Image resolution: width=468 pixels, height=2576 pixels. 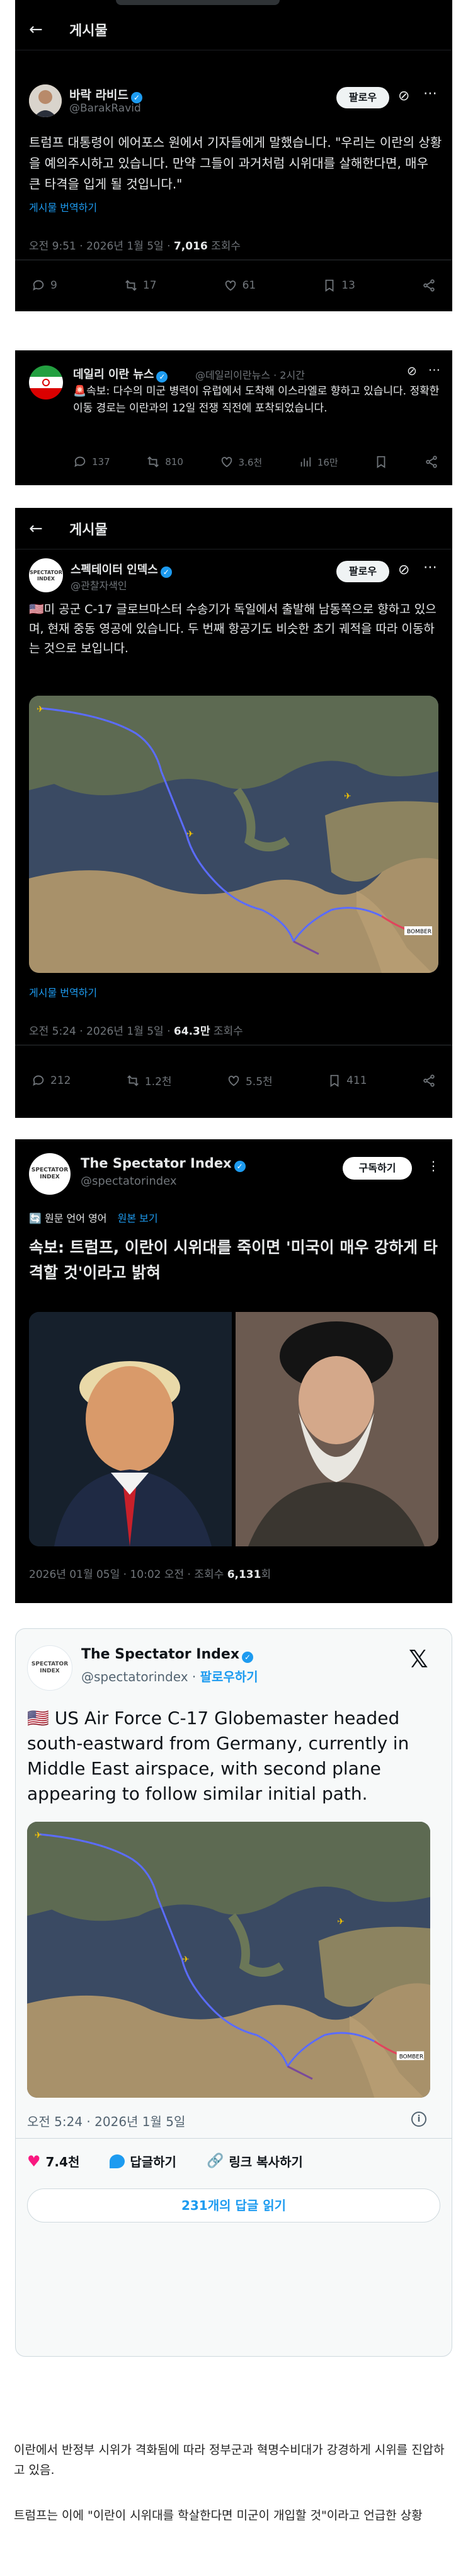 What do you see at coordinates (241, 462) in the screenshot?
I see `like-button: 3.6천` at bounding box center [241, 462].